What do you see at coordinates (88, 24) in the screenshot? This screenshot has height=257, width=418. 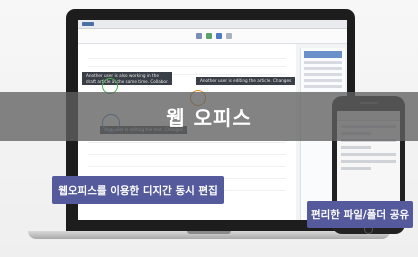 I see `app-logo` at bounding box center [88, 24].